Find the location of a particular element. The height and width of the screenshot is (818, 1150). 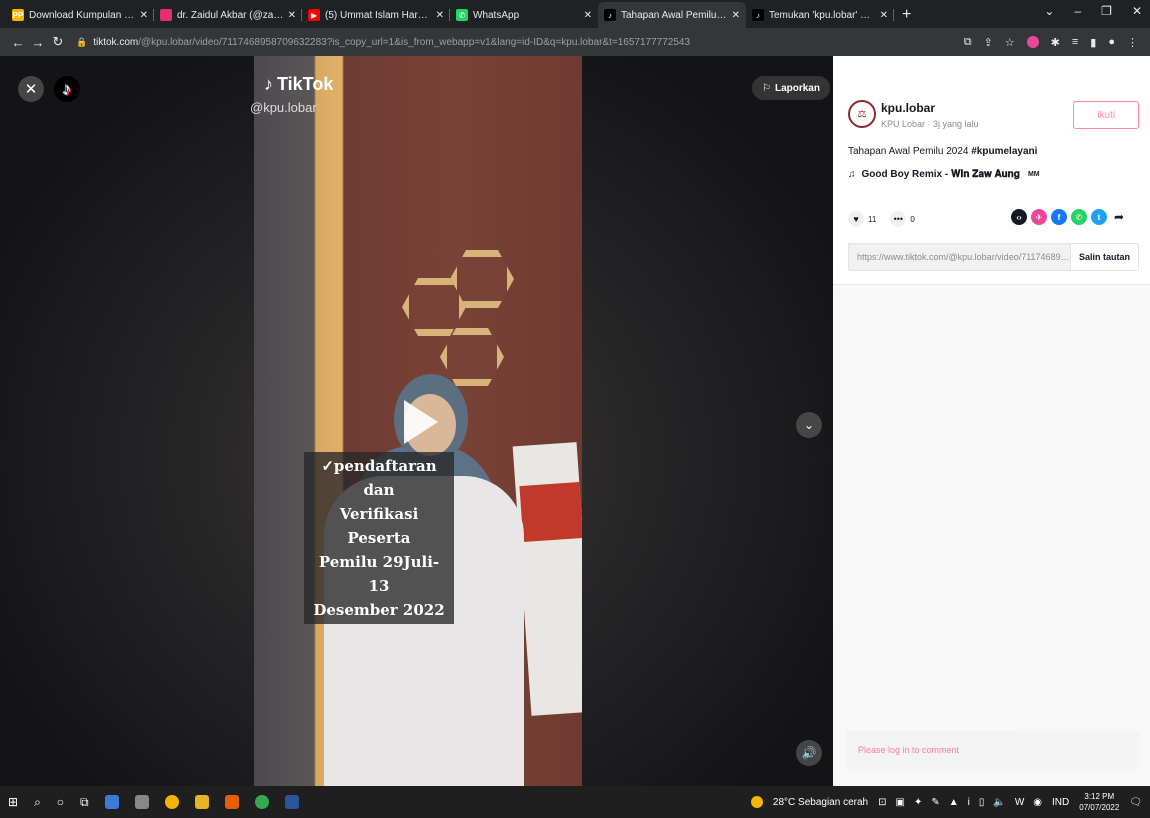

music-note-icon: ♫ is located at coordinates (852, 174).